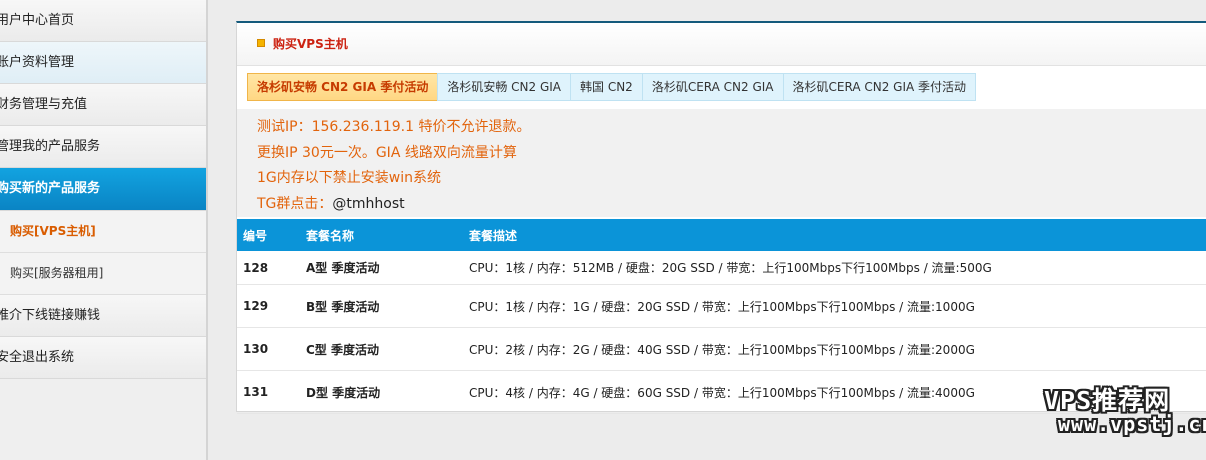  Describe the element at coordinates (387, 152) in the screenshot. I see `notice-line: 更换IP 30元一次。GIA 线路双向流量计算` at that location.